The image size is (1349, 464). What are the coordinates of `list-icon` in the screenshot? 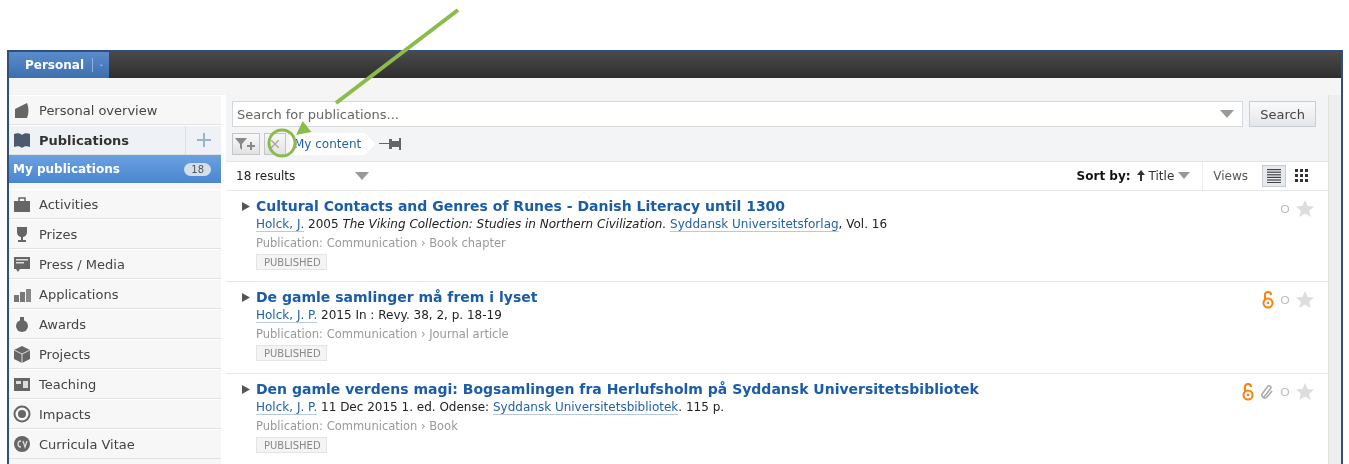 It's located at (1274, 175).